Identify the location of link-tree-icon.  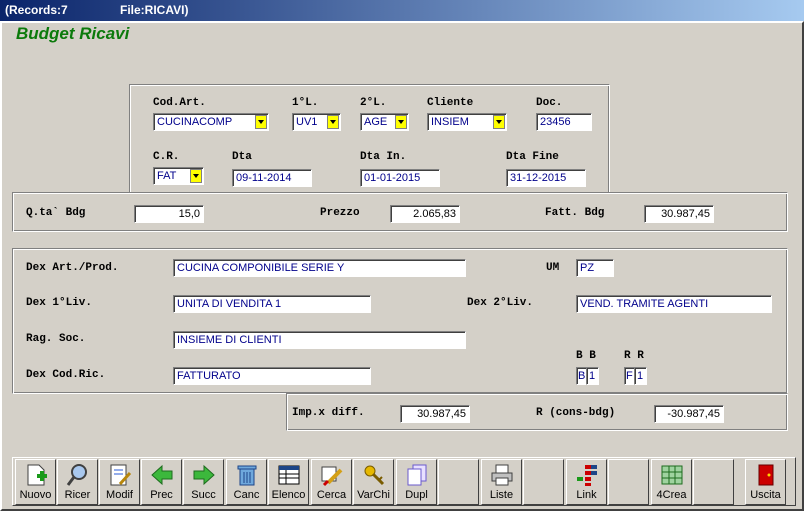
(587, 475).